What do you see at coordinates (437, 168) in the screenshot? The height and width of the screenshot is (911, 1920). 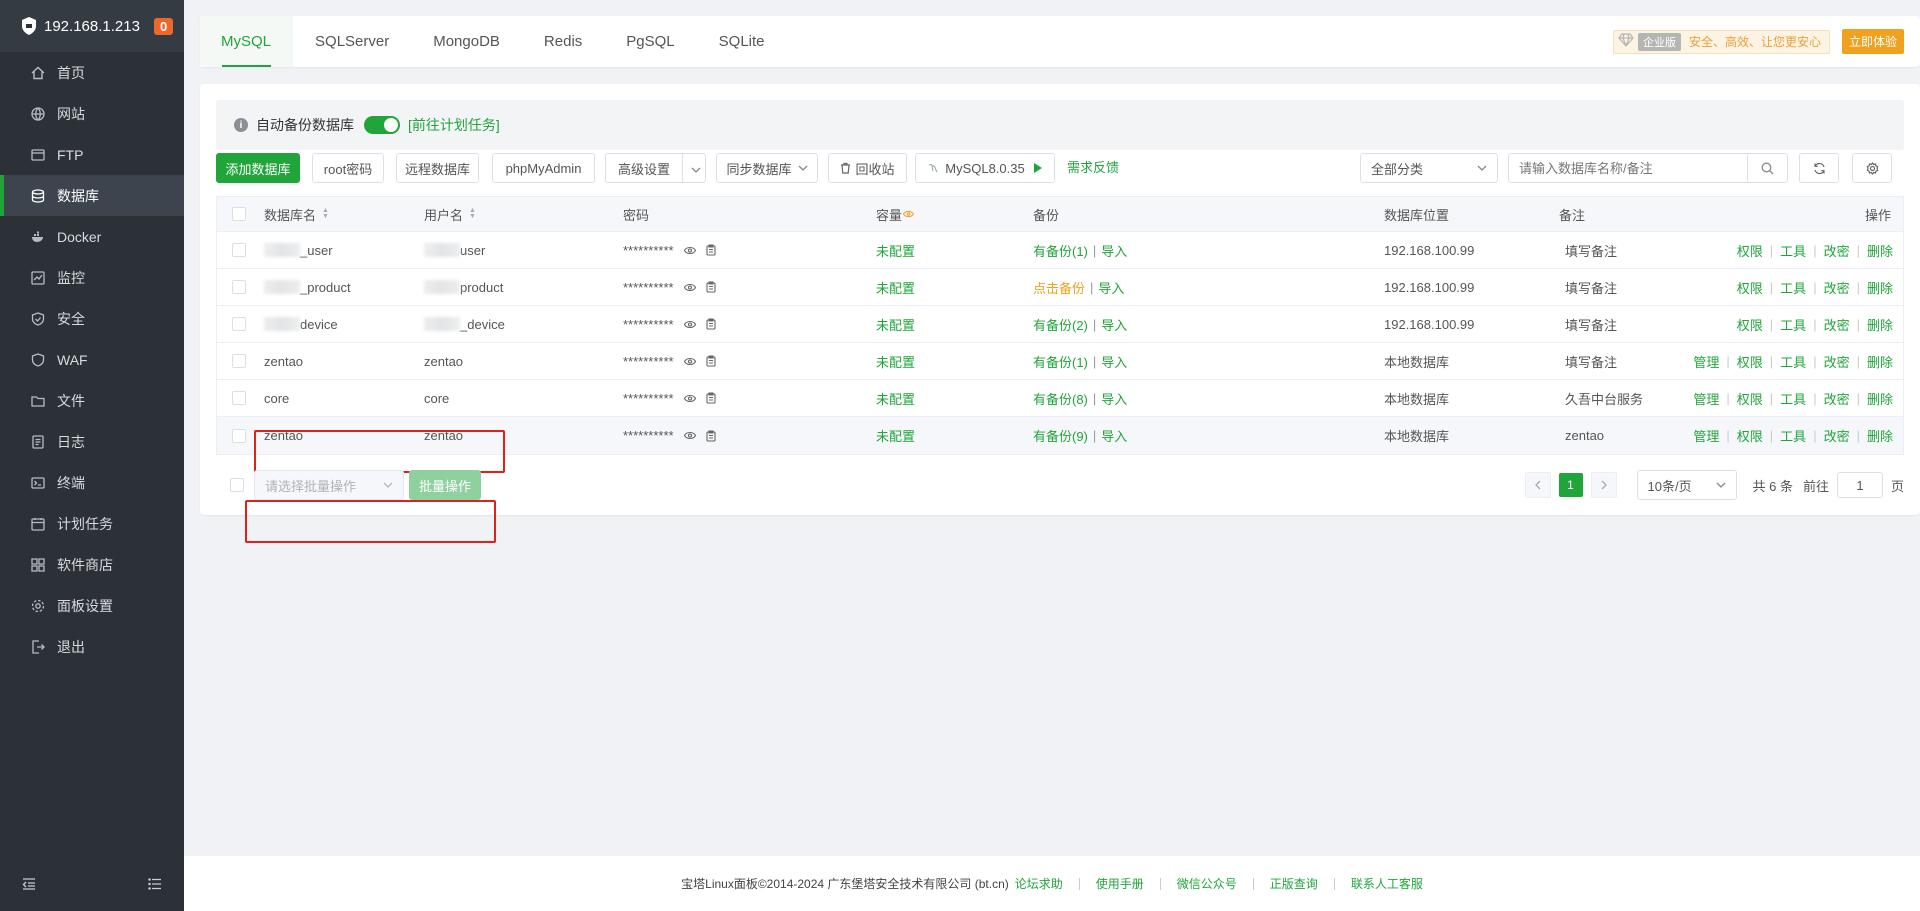 I see `remote-database-button: 远程数据库` at bounding box center [437, 168].